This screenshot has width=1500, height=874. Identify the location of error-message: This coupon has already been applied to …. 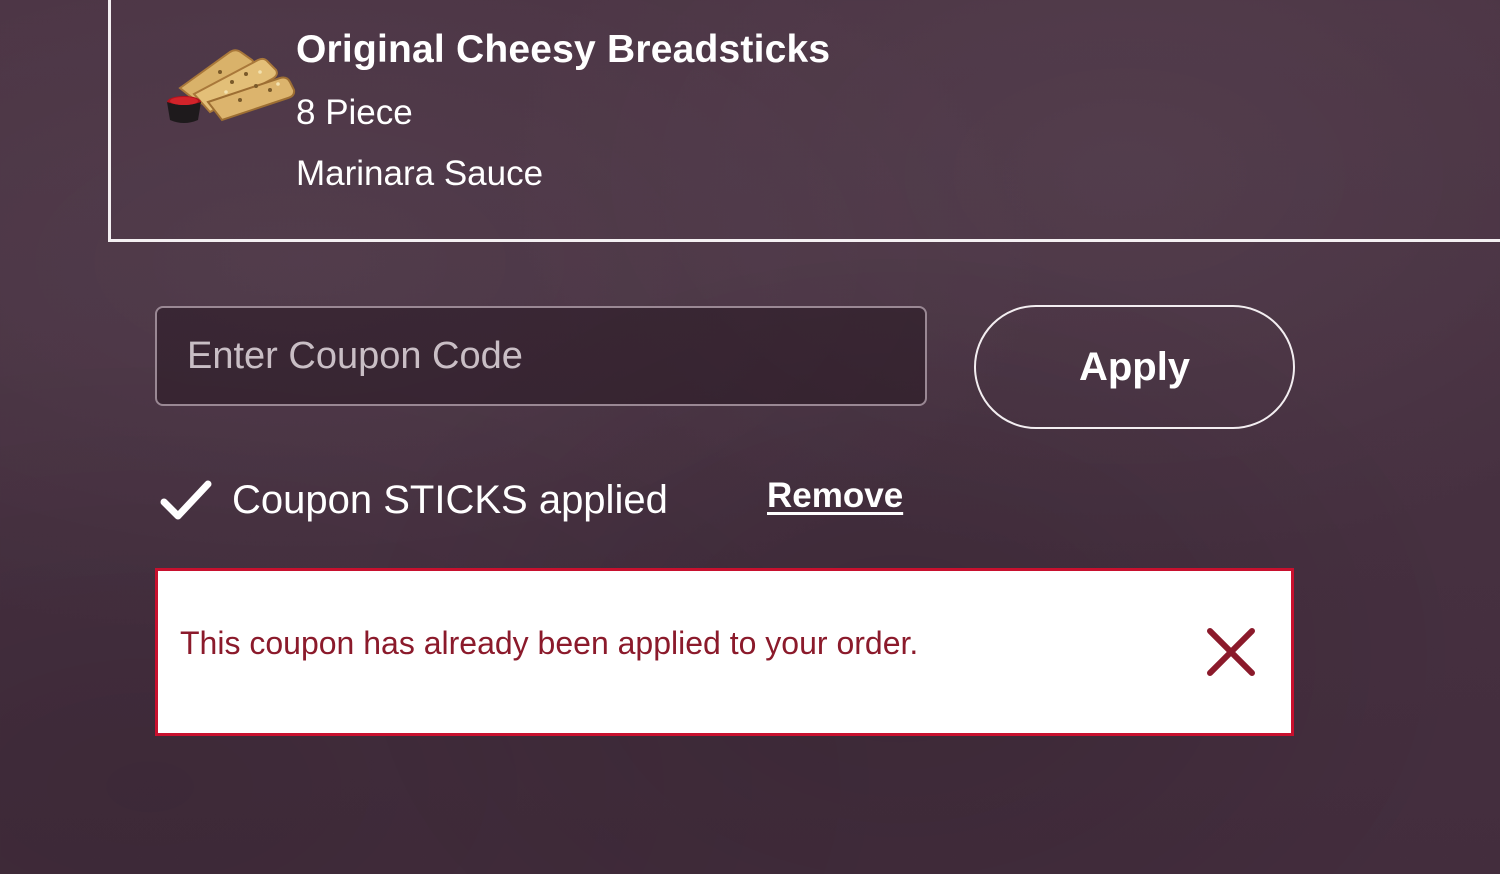
(549, 643).